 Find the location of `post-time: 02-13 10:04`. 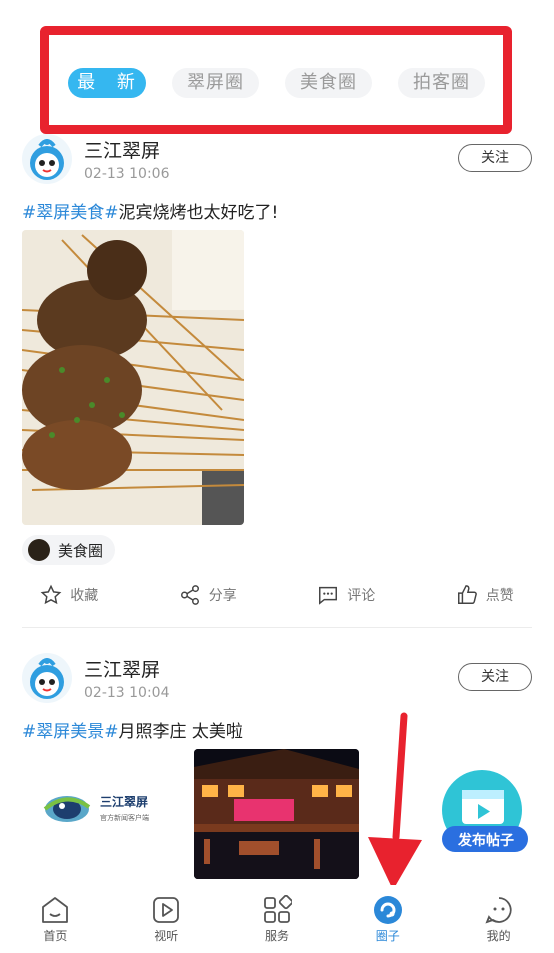

post-time: 02-13 10:04 is located at coordinates (127, 693).